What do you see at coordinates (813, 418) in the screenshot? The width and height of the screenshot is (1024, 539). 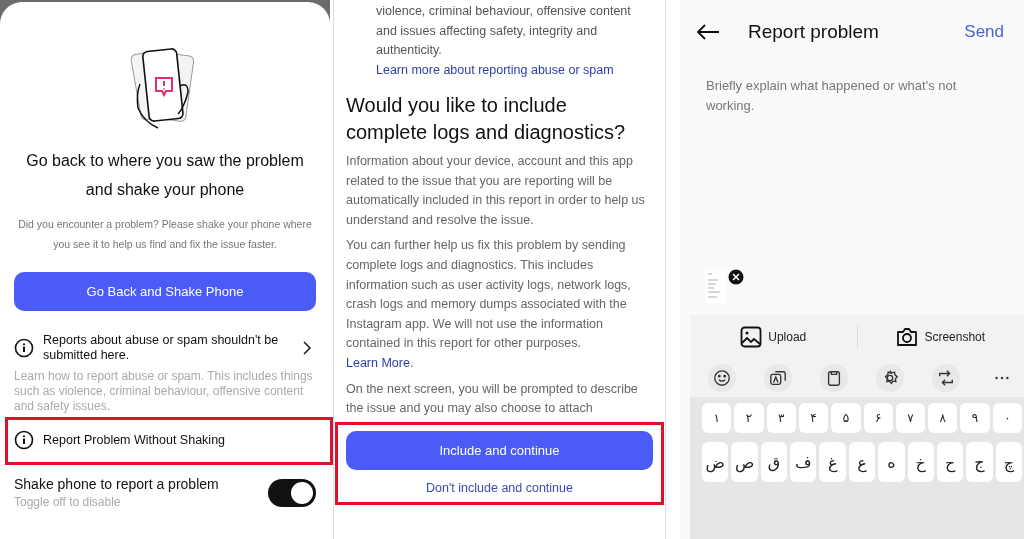 I see `keyboard-key: ۴` at bounding box center [813, 418].